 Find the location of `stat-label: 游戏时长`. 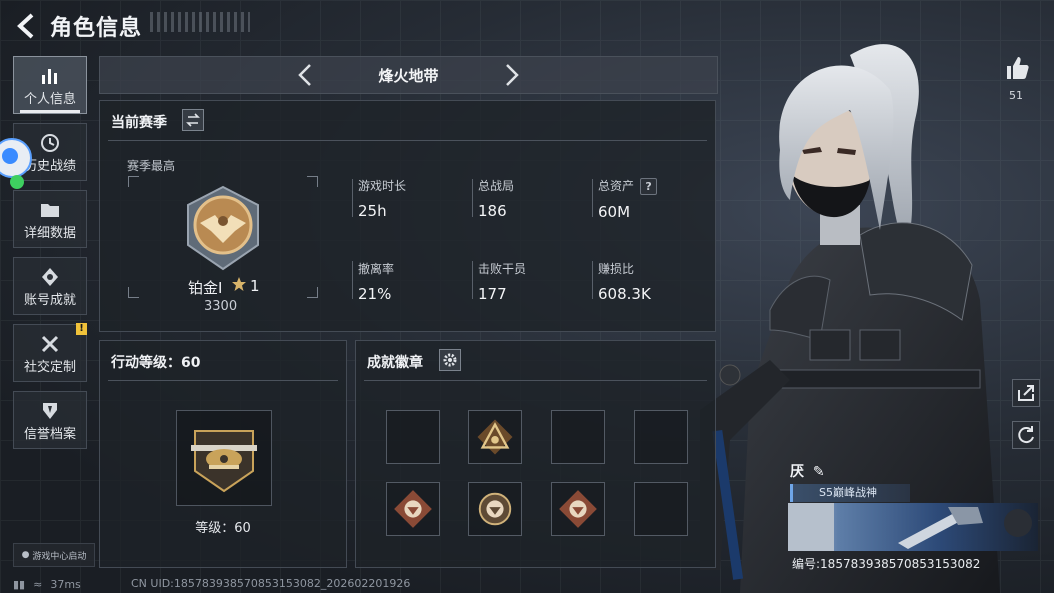

stat-label: 游戏时长 is located at coordinates (382, 186).